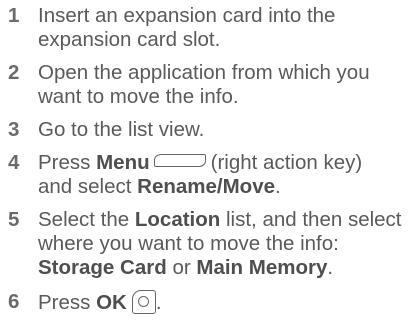 The width and height of the screenshot is (412, 328). I want to click on ok-glyph-icon, so click(143, 301).